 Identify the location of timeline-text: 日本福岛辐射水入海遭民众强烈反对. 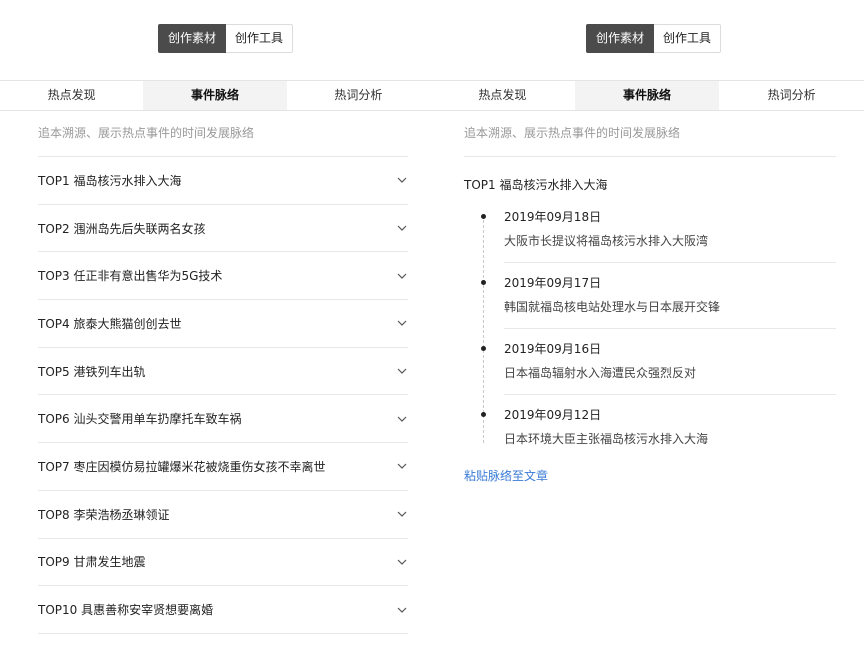
(600, 373).